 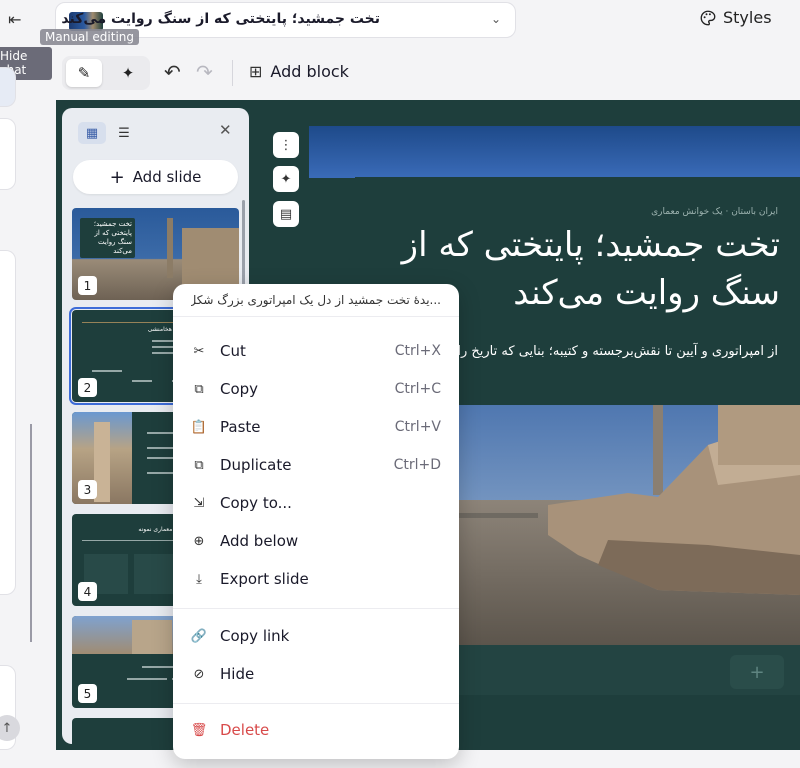 What do you see at coordinates (204, 72) in the screenshot?
I see `redo-icon: ↷` at bounding box center [204, 72].